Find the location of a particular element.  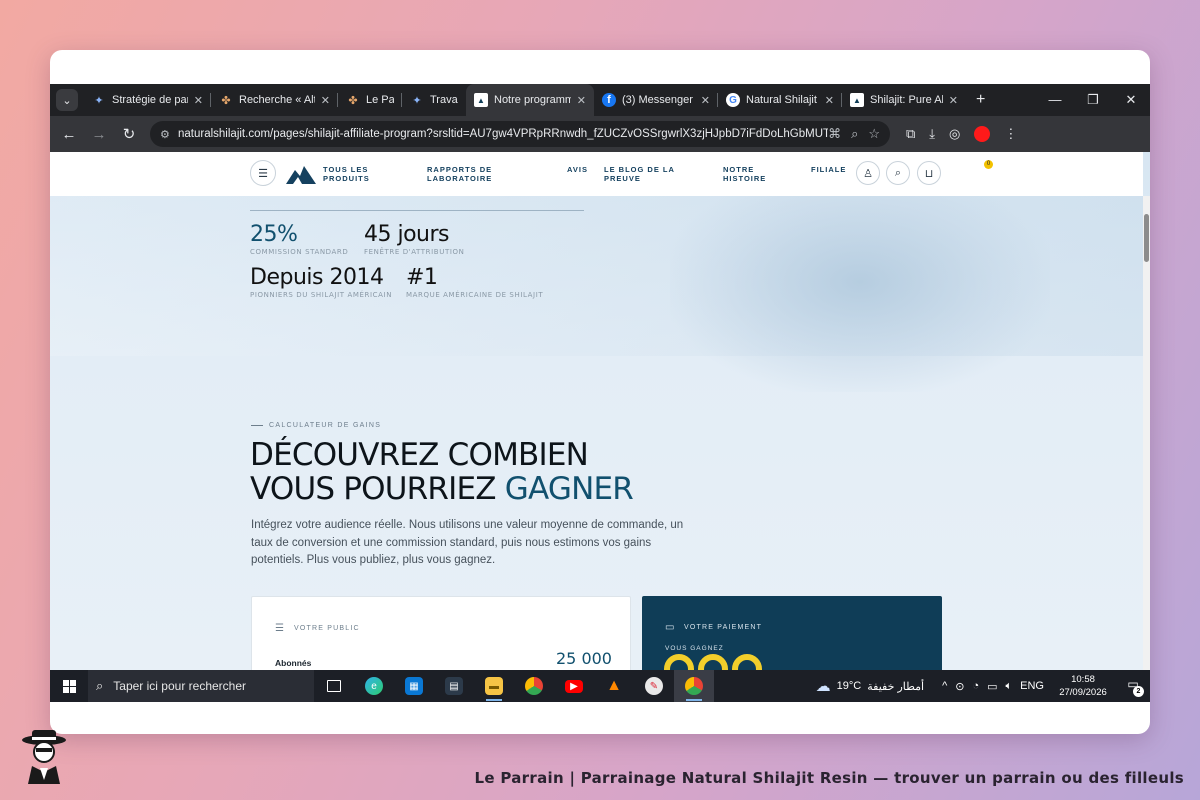

minimize-icon: — is located at coordinates (1055, 100).